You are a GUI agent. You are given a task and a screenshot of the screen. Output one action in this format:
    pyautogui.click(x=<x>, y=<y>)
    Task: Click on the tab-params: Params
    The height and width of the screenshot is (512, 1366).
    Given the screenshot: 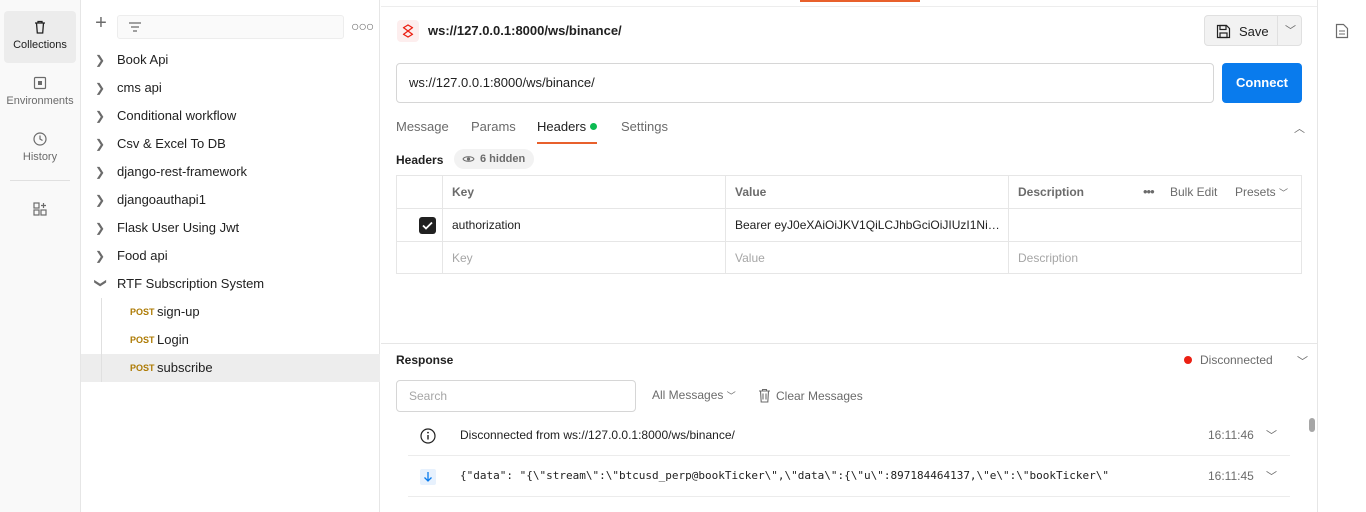 What is the action you would take?
    pyautogui.click(x=493, y=130)
    